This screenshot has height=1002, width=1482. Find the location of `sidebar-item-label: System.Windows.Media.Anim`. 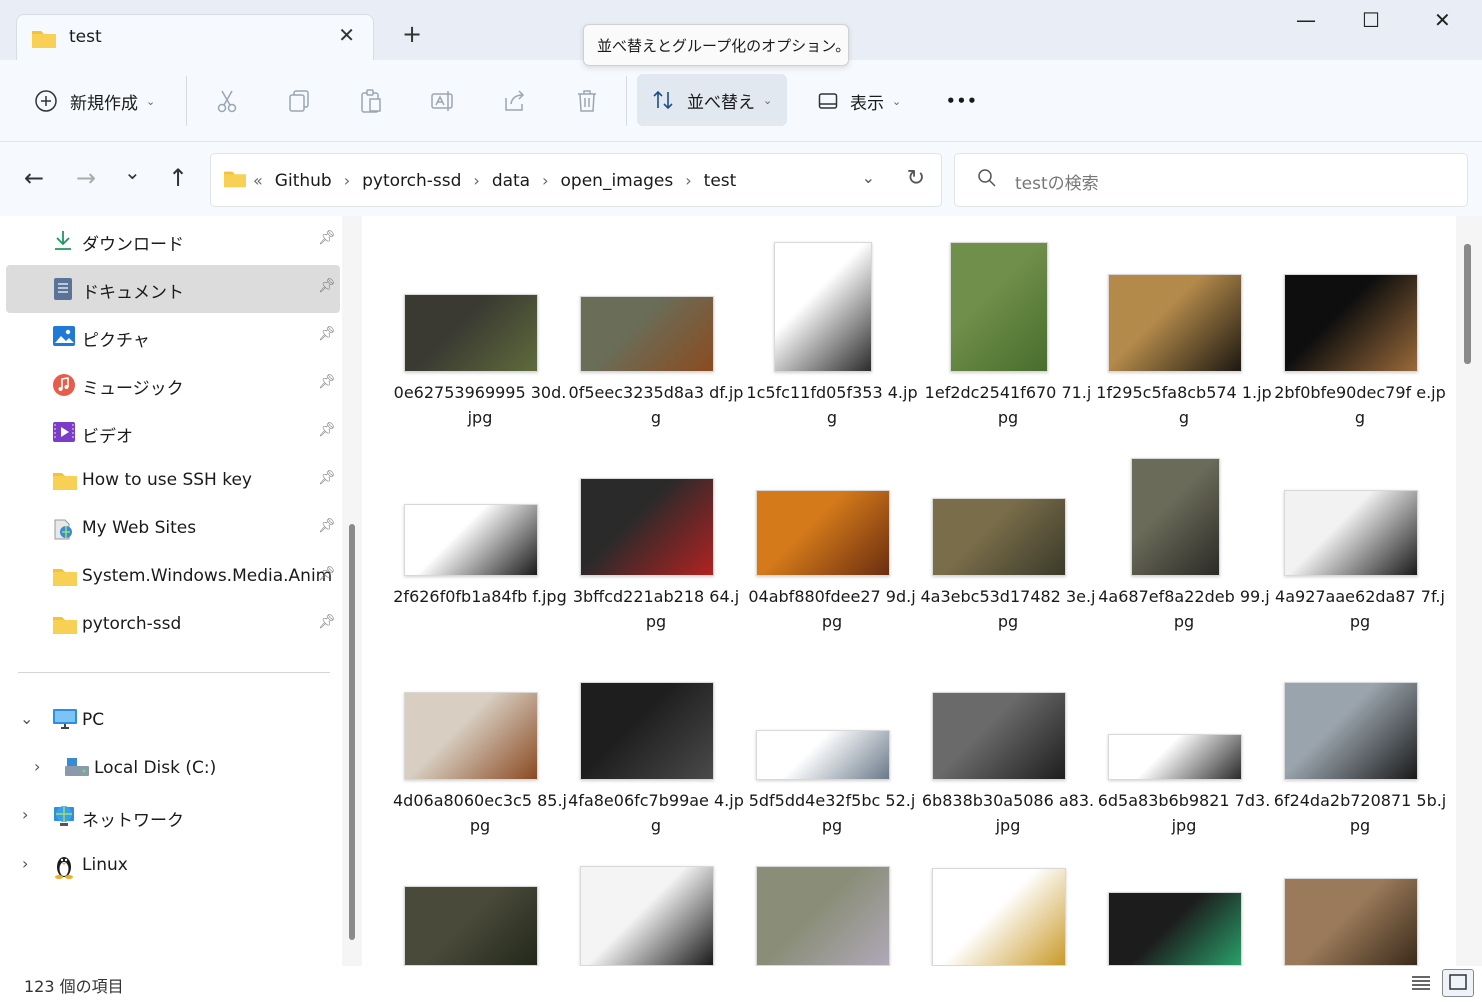

sidebar-item-label: System.Windows.Media.Anim is located at coordinates (207, 576).